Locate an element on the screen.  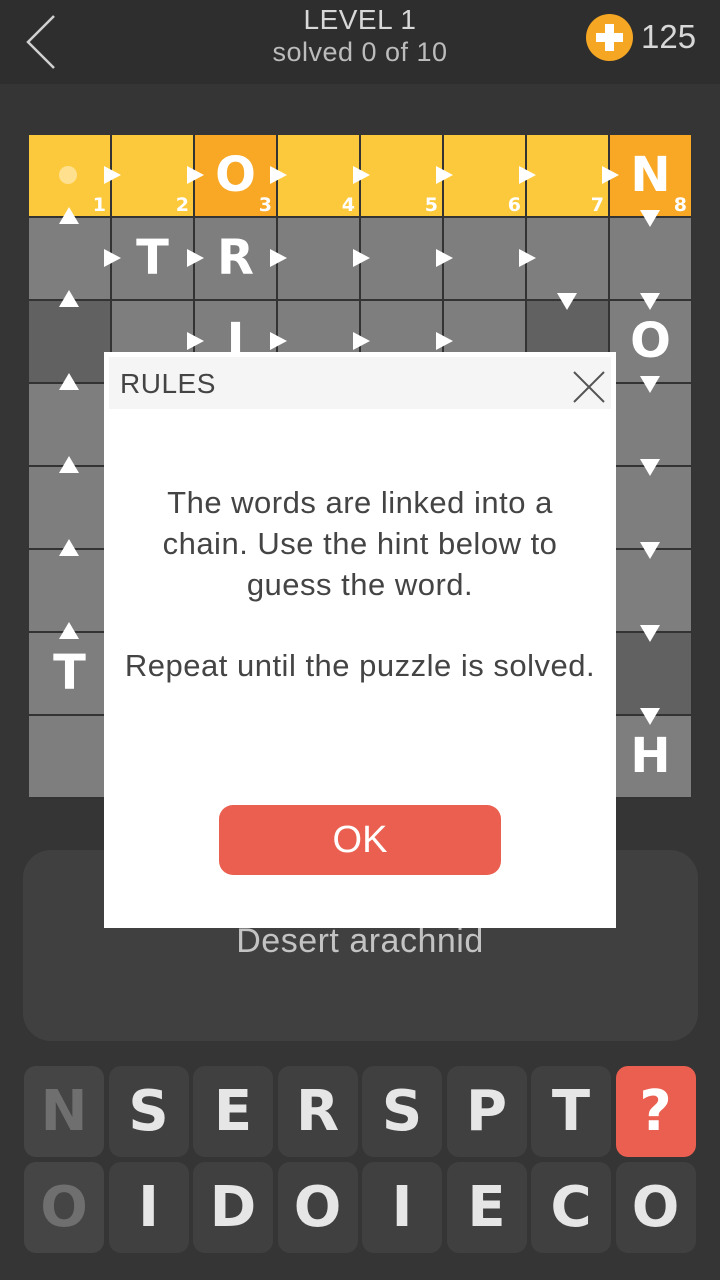
header-bar: LEVEL 1 solved 0 of 10 125 is located at coordinates (360, 42).